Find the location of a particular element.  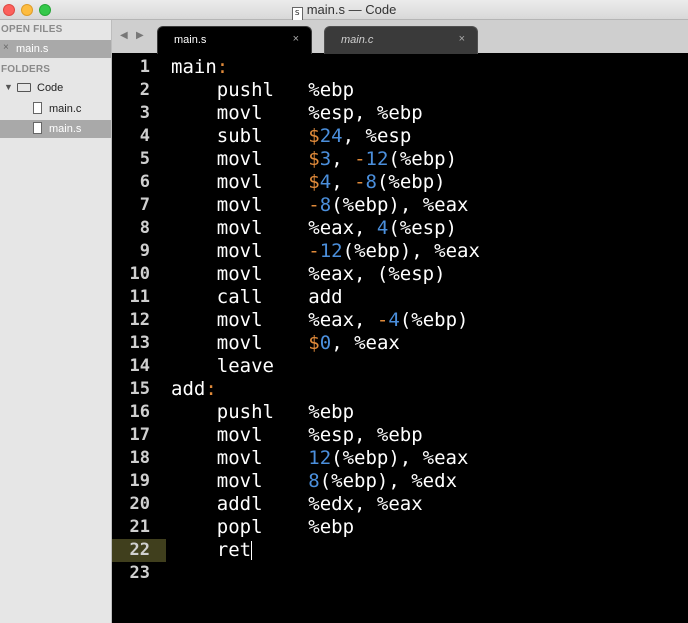

folder-item-code: ▼ Code is located at coordinates (55, 88).